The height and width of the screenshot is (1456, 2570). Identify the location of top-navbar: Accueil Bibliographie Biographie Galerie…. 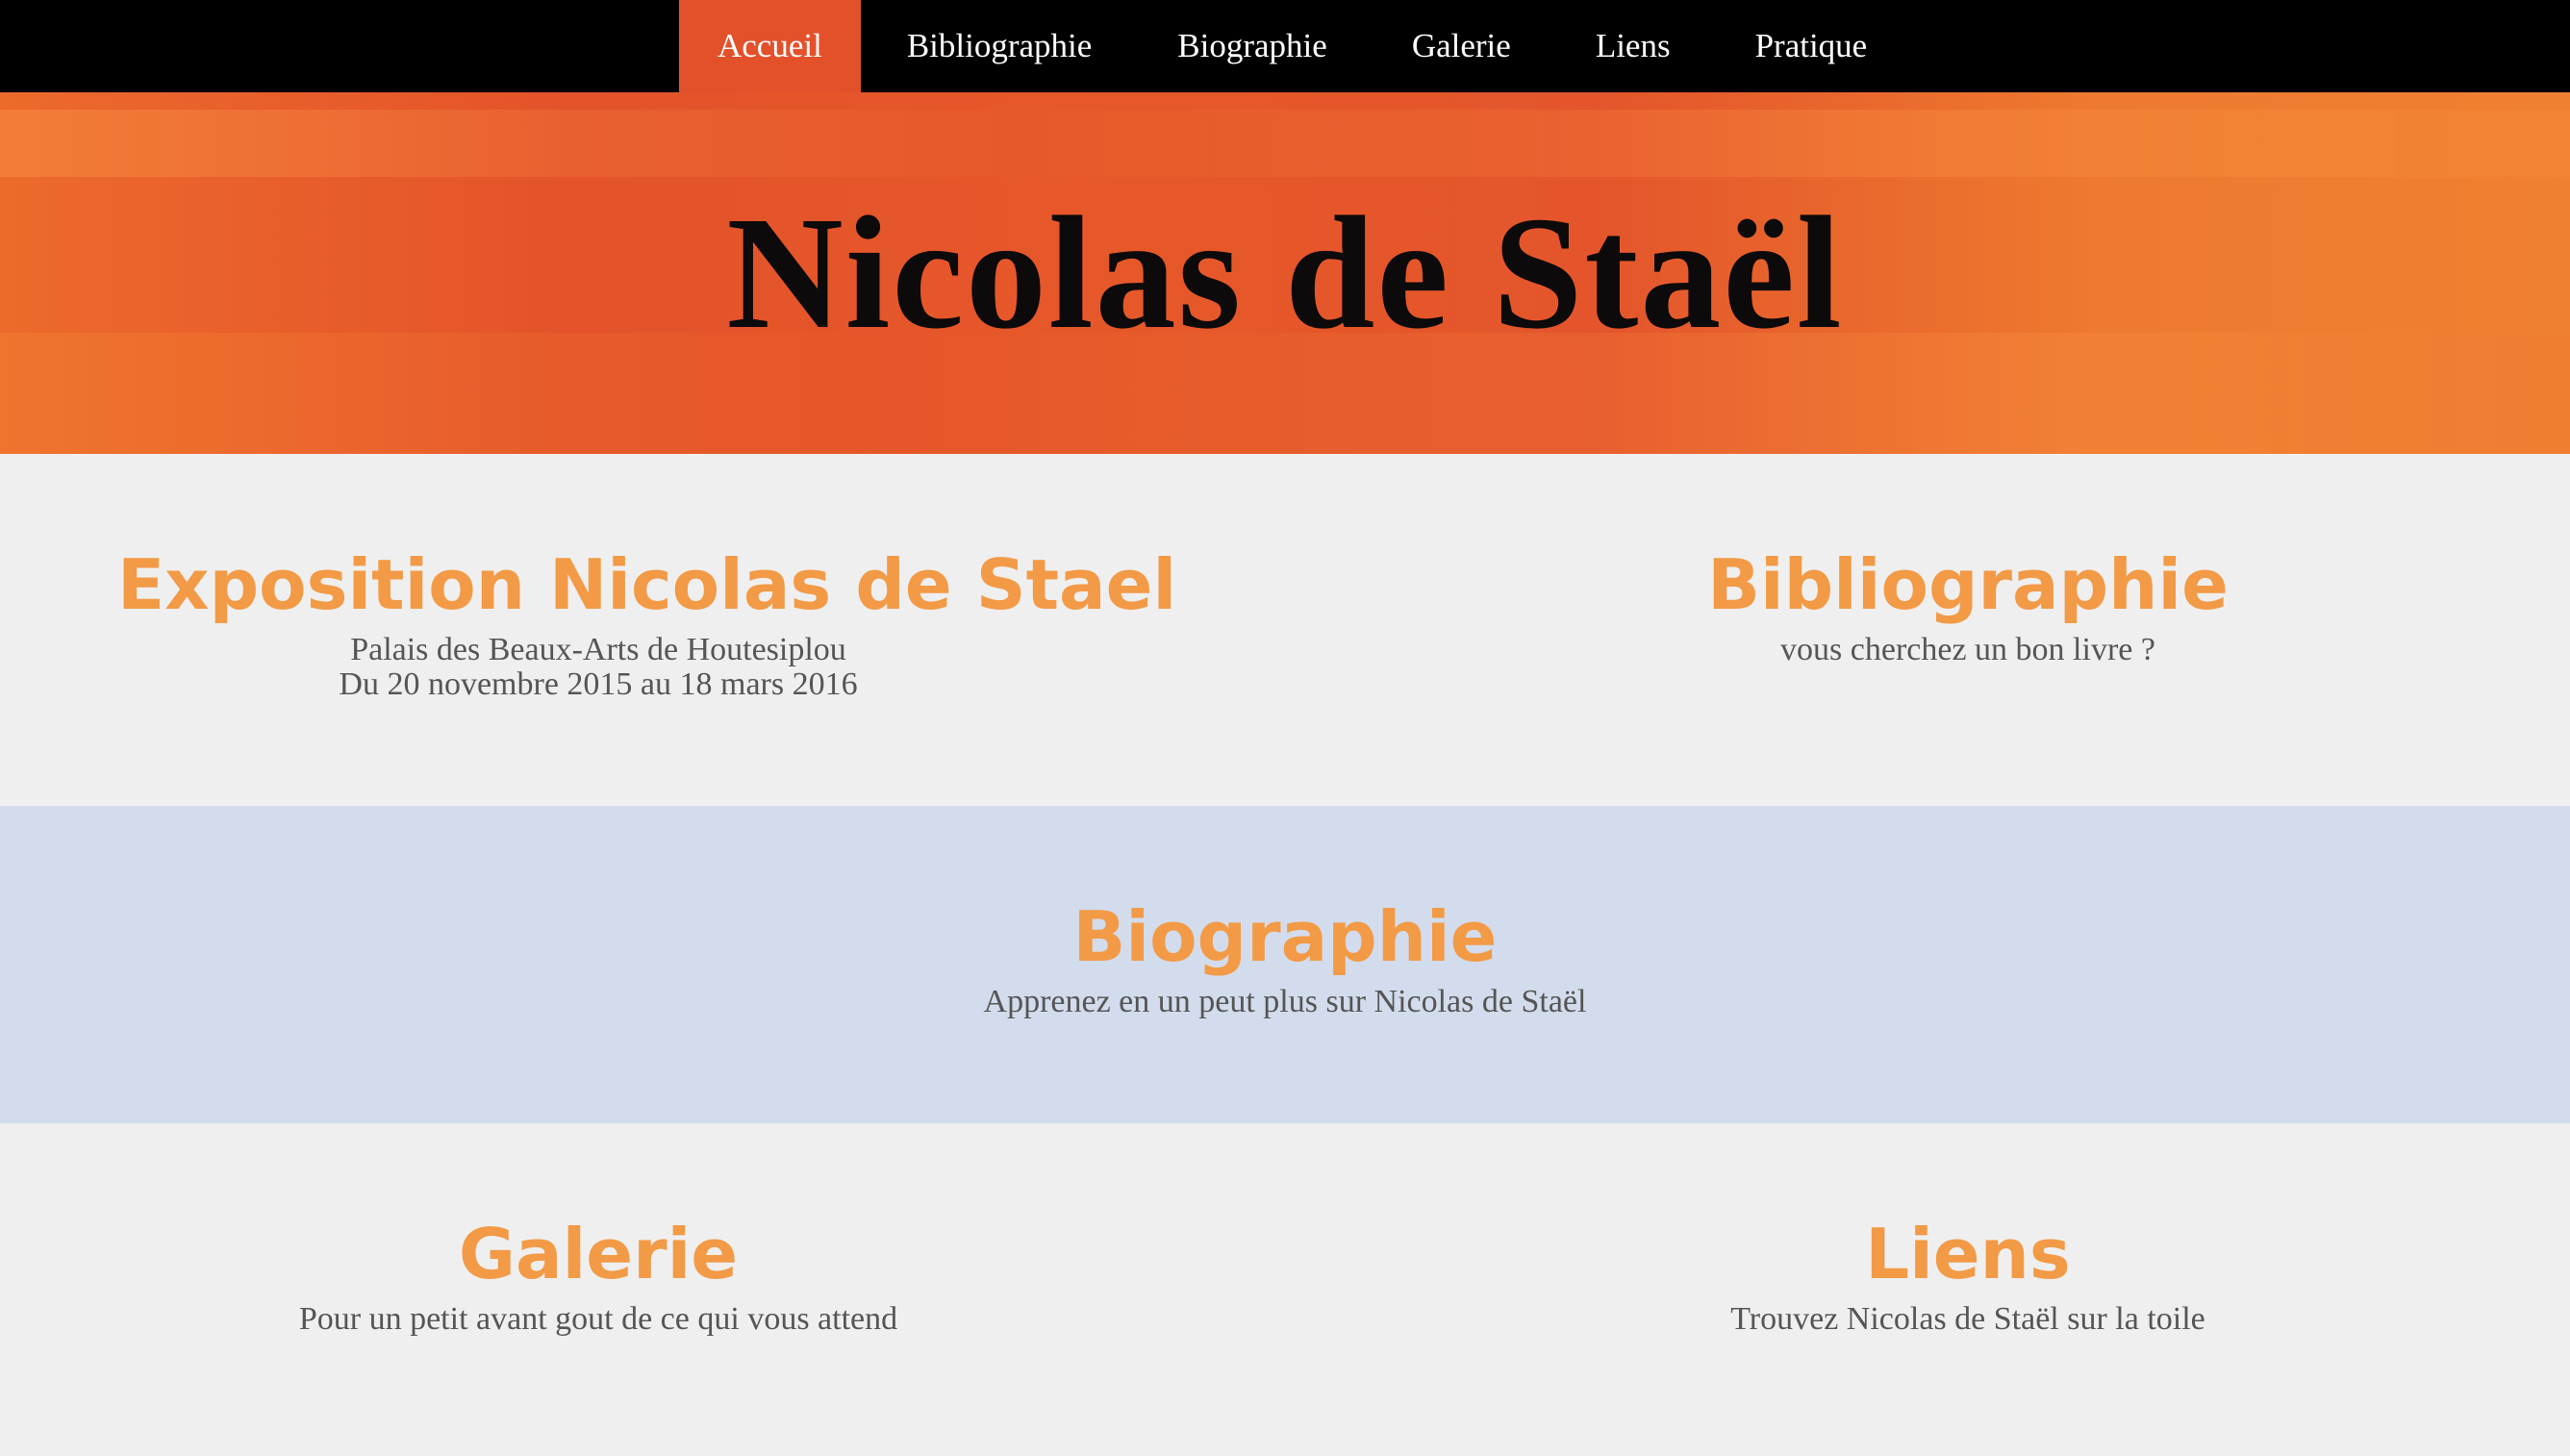
(1285, 46).